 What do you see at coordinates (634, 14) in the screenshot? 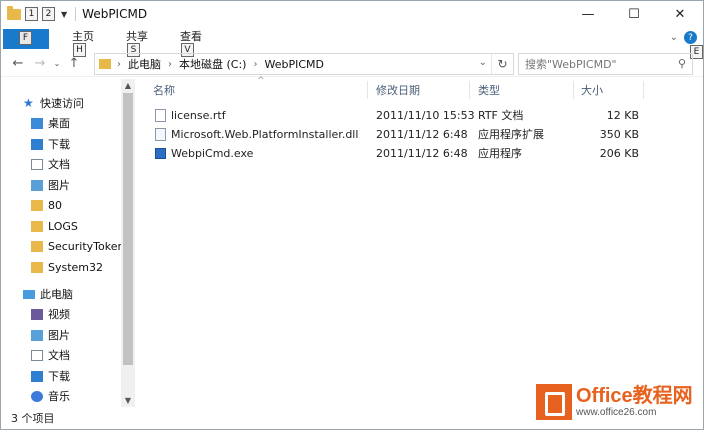
I see `maximize-button: ☐` at bounding box center [634, 14].